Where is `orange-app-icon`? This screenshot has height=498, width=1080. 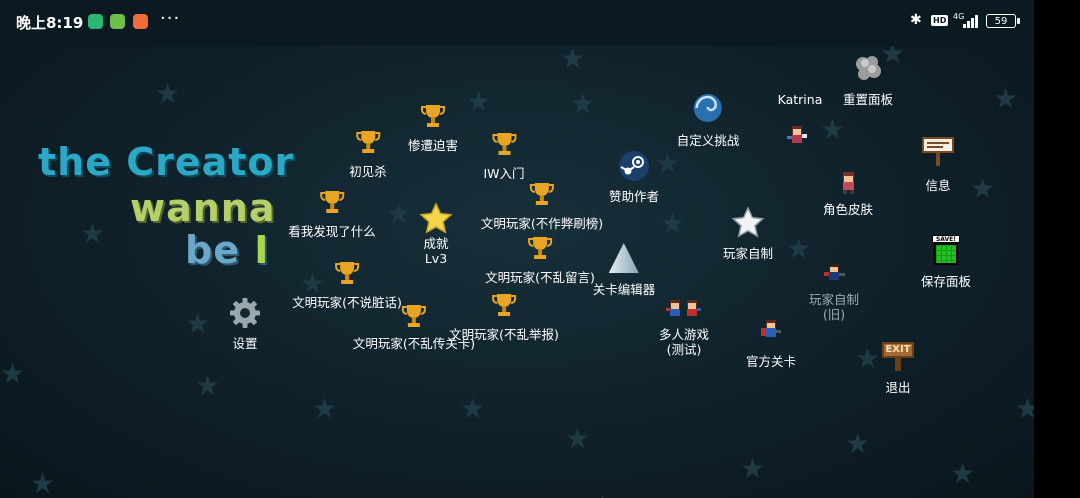
orange-app-icon is located at coordinates (140, 21).